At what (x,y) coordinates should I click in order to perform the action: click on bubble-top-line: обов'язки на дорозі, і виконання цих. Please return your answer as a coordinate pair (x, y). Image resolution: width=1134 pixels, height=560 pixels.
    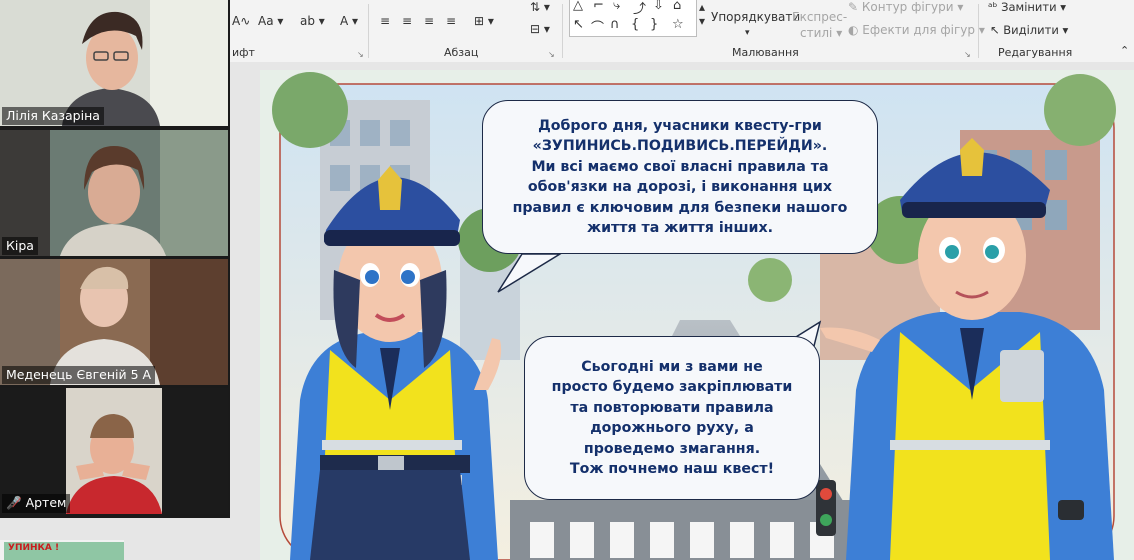
    Looking at the image, I should click on (680, 187).